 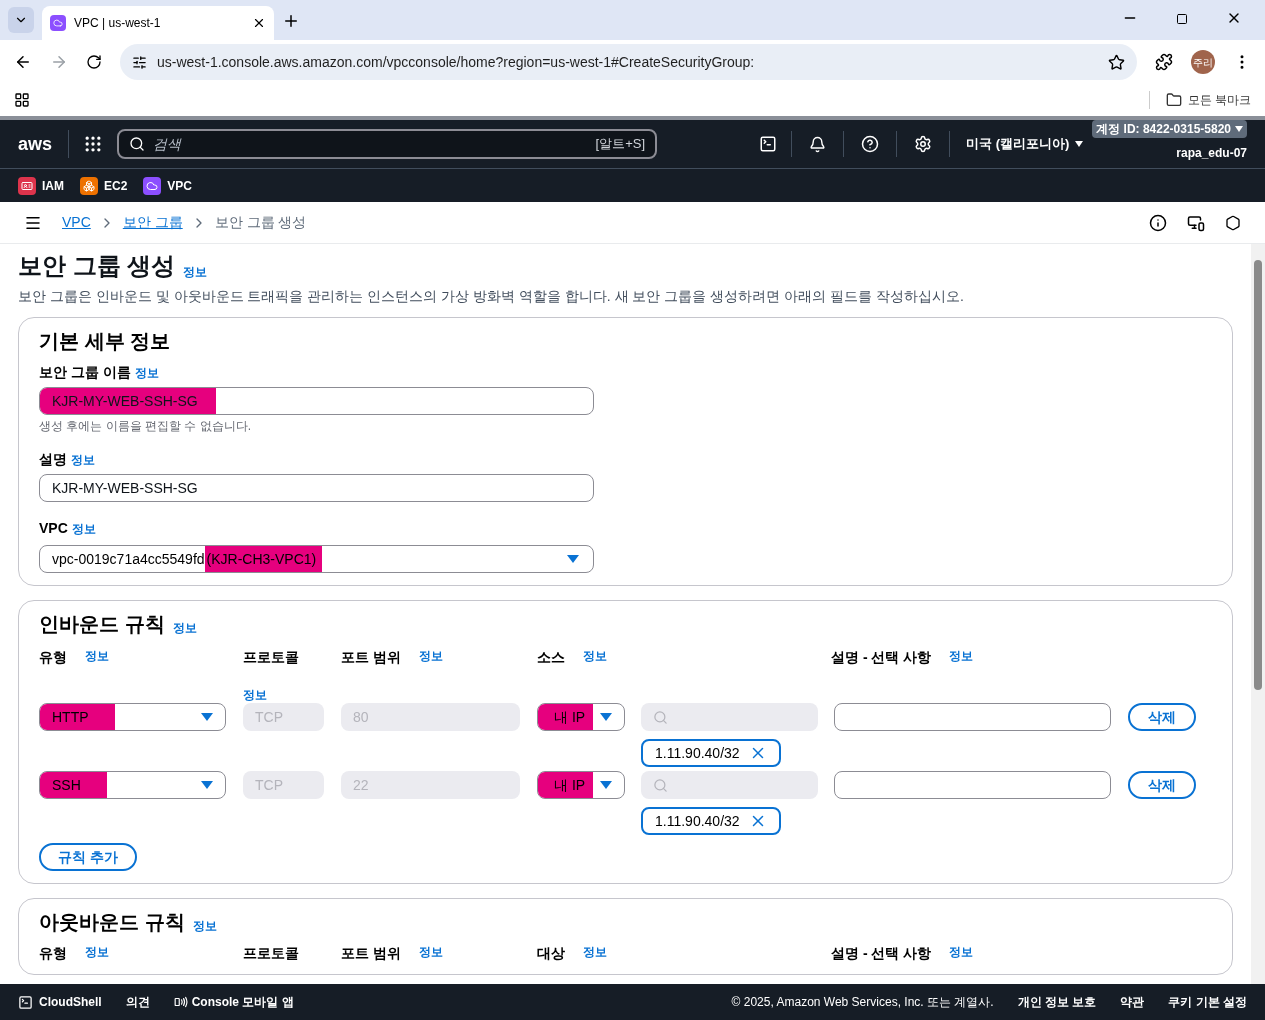 I want to click on apps-icon, so click(x=22, y=100).